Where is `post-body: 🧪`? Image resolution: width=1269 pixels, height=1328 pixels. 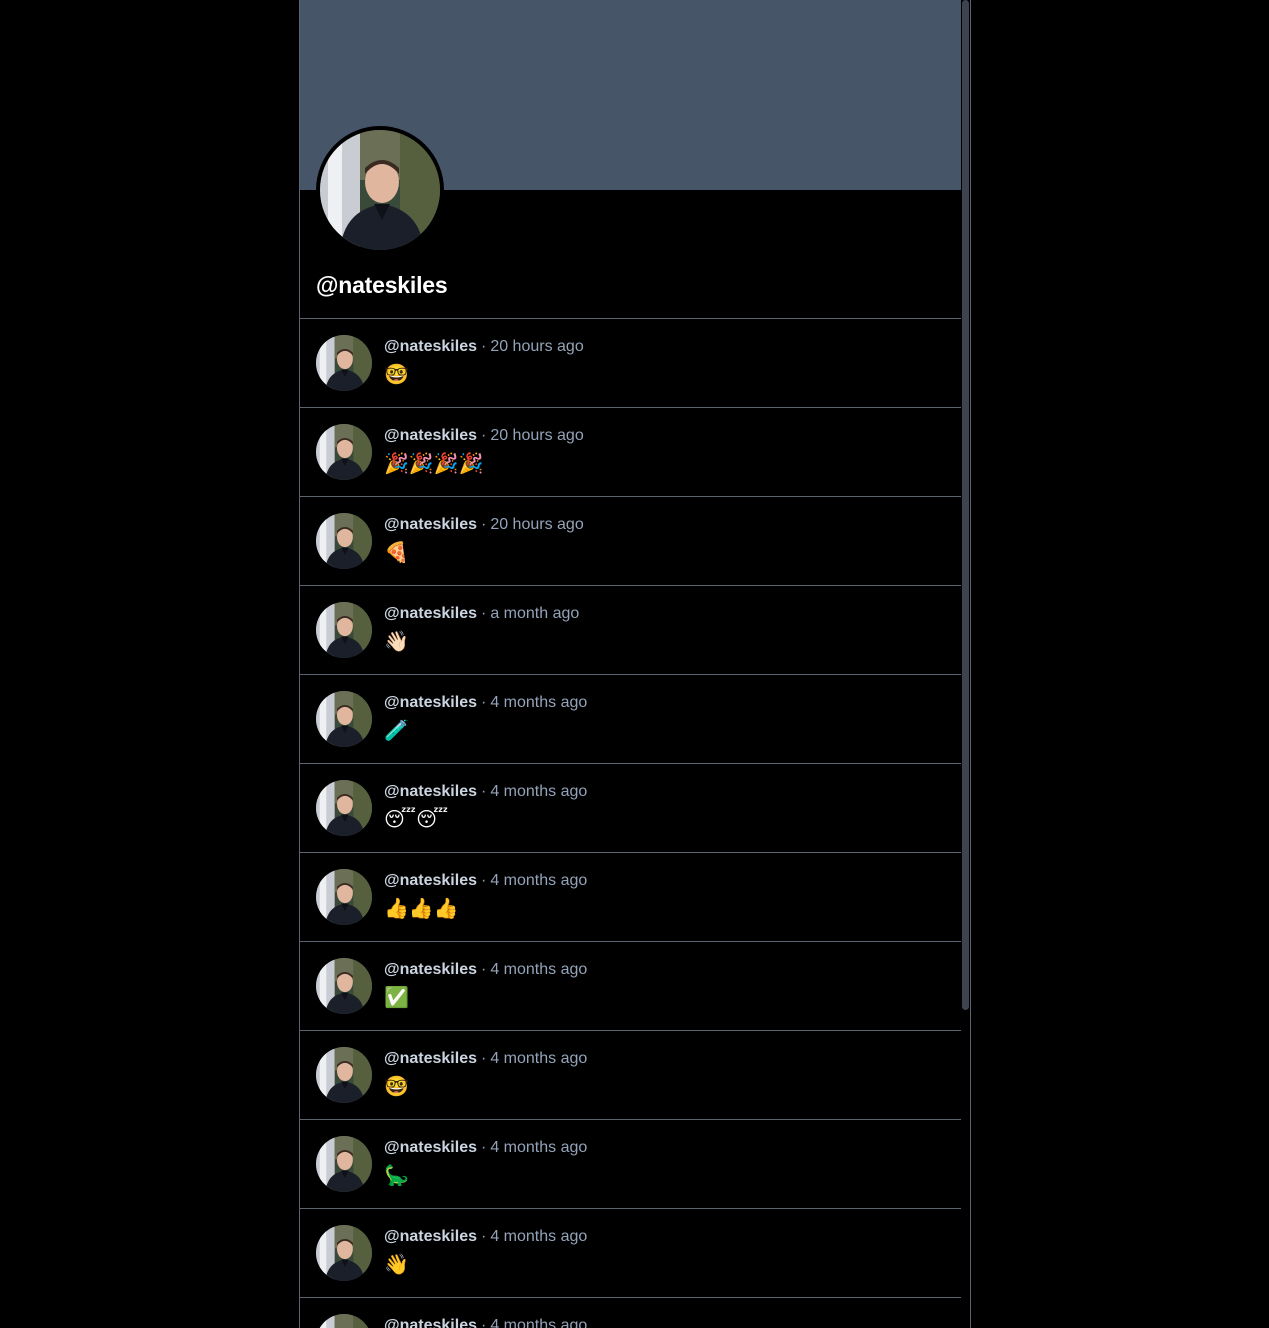
post-body: 🧪 is located at coordinates (396, 731).